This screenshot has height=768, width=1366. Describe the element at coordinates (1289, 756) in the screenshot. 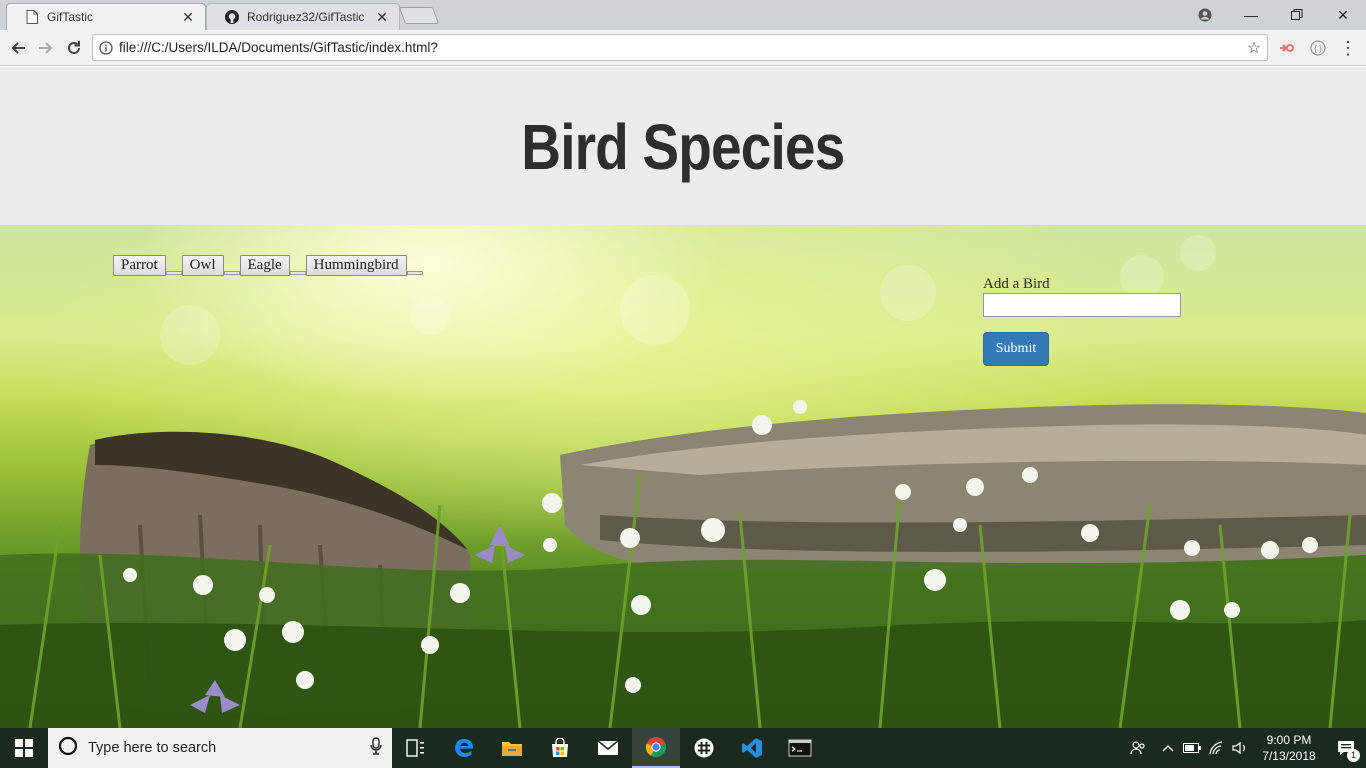

I see `clock-date: 7/13/2018` at that location.